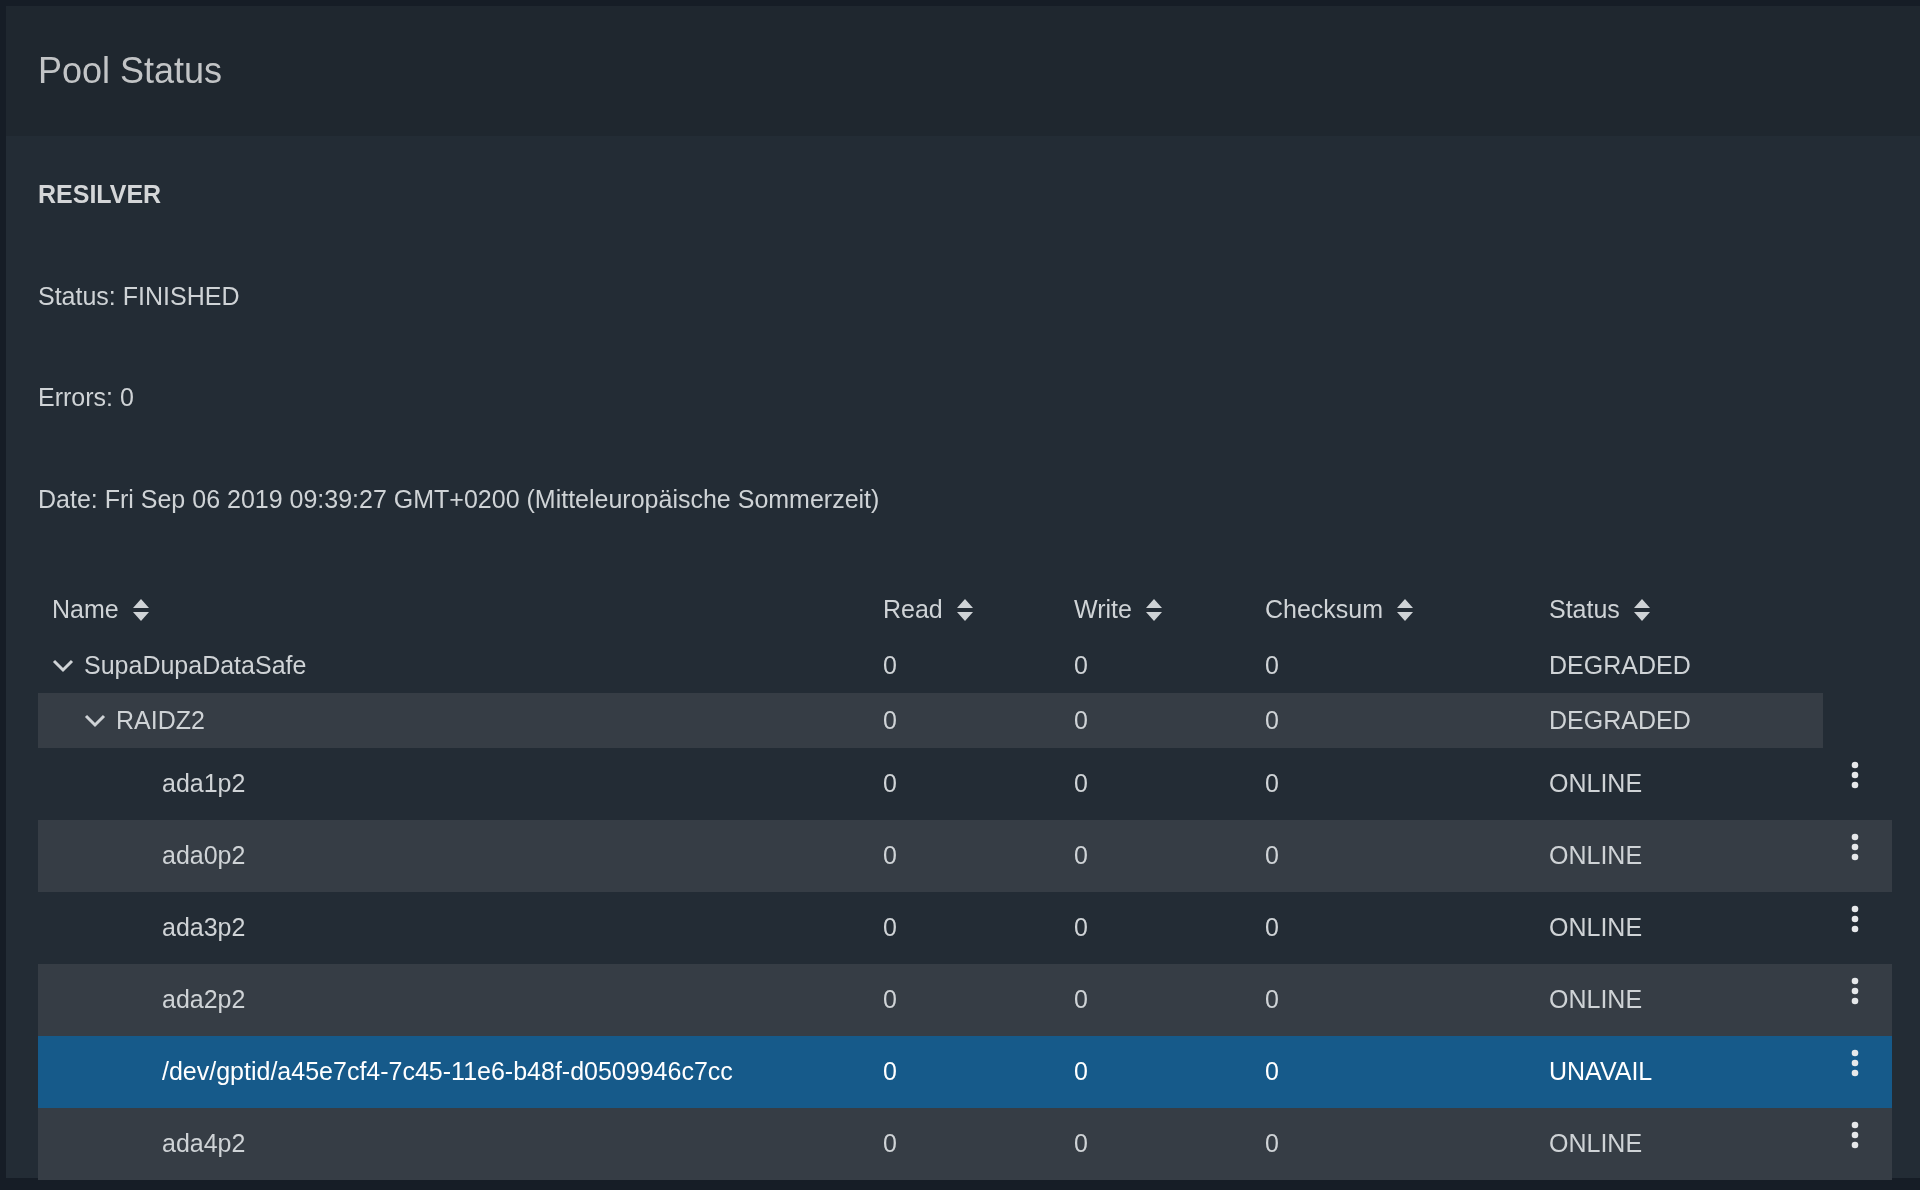 The width and height of the screenshot is (1920, 1190). What do you see at coordinates (965, 856) in the screenshot?
I see `table-row: ada0p2 0 0 0 ONLINE` at bounding box center [965, 856].